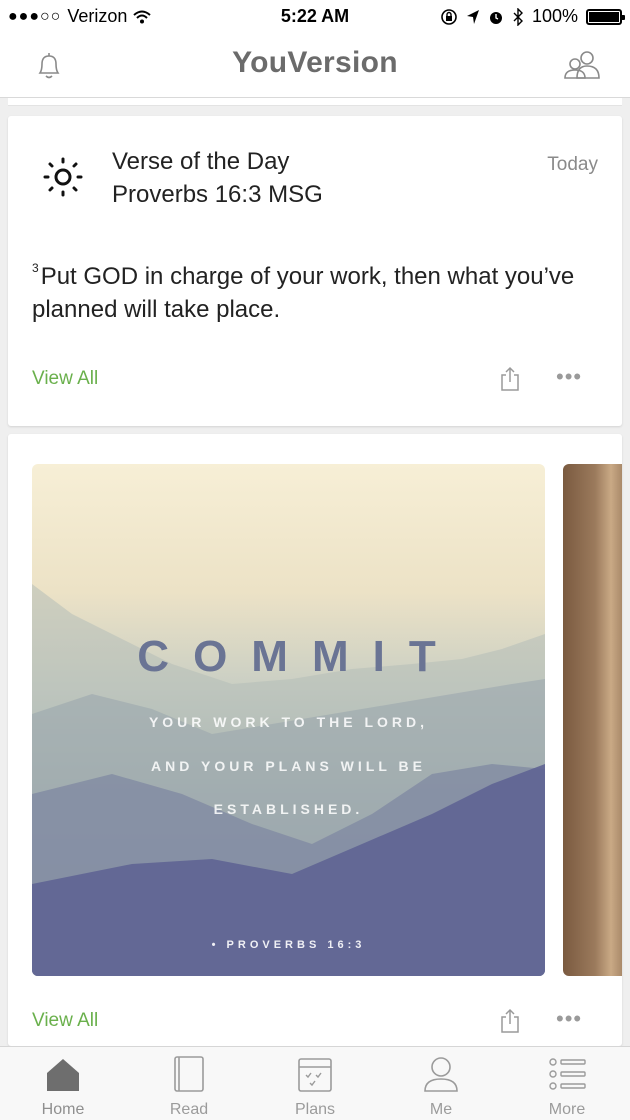 The image size is (630, 1120). Describe the element at coordinates (63, 1109) in the screenshot. I see `tab-home-label: Home` at that location.